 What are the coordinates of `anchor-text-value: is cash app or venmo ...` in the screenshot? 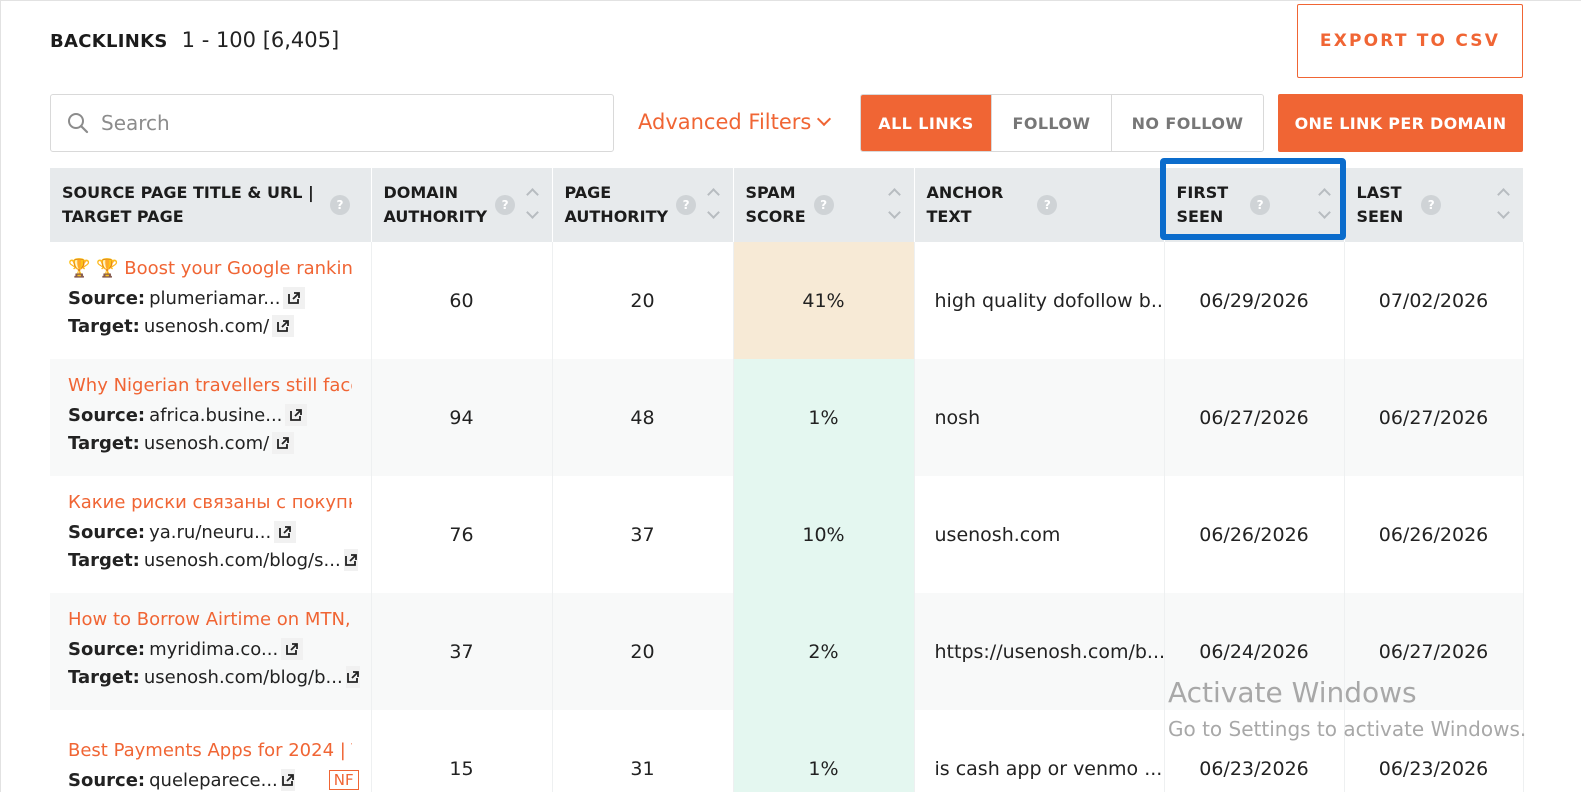 It's located at (1039, 751).